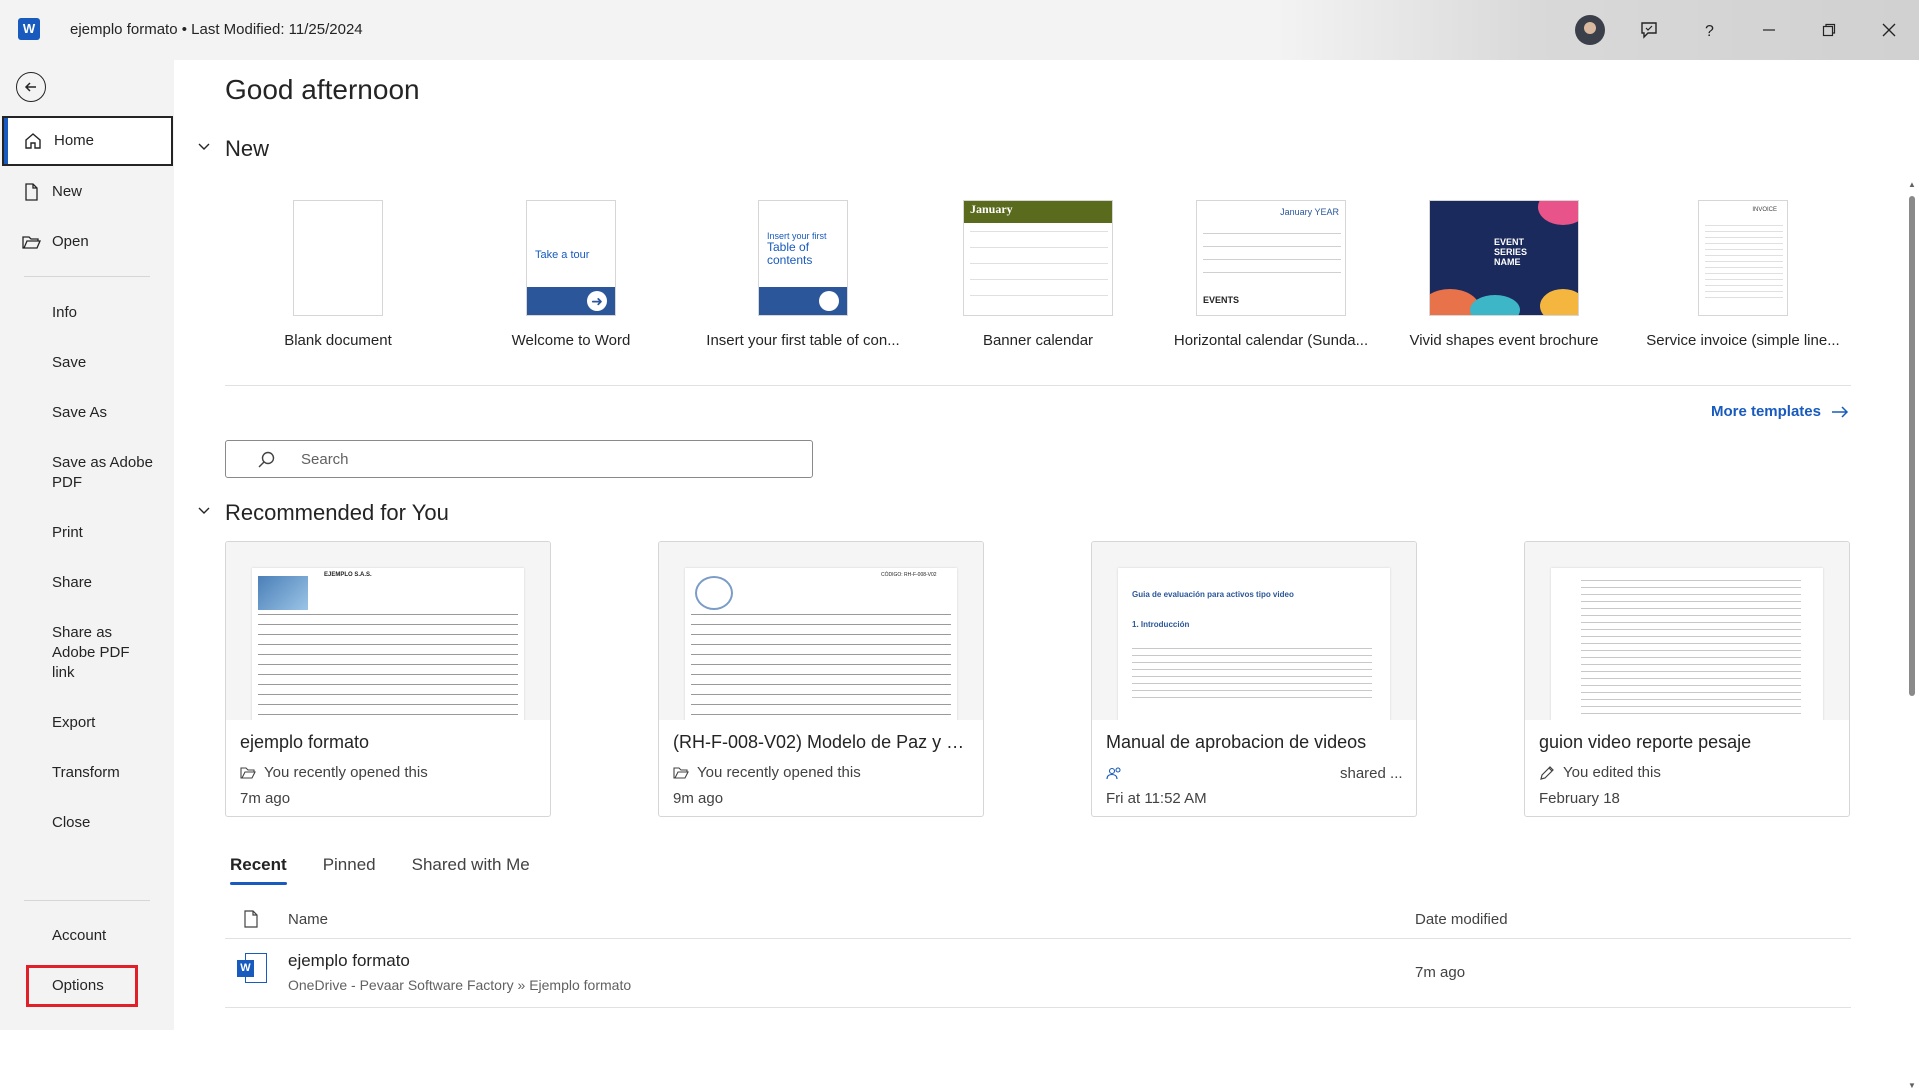 Image resolution: width=1919 pixels, height=1090 pixels. I want to click on template-banner-calendar: January Banner calendar, so click(1038, 274).